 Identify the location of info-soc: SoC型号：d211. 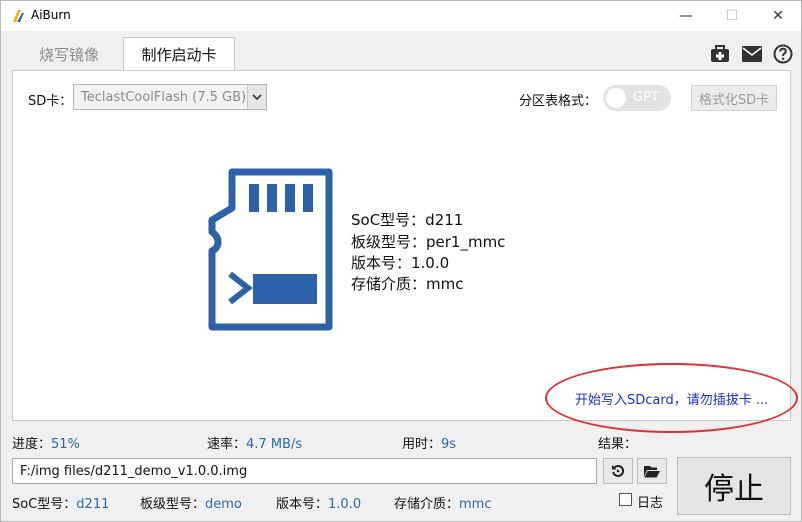
(407, 220).